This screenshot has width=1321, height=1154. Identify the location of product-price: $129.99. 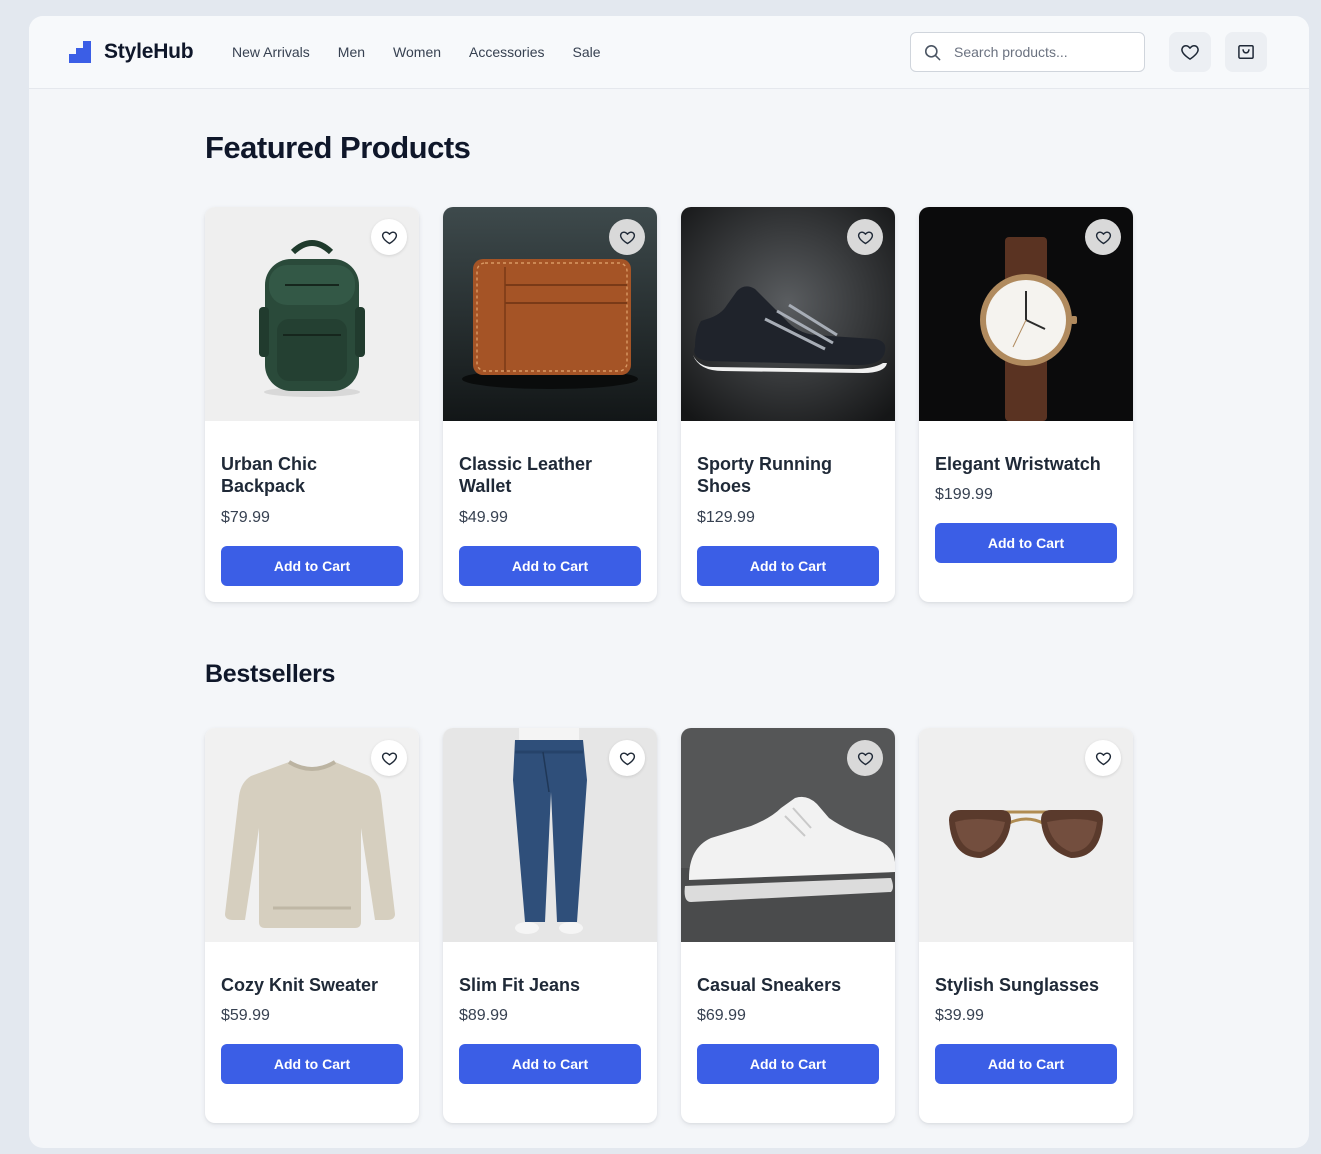
(726, 517).